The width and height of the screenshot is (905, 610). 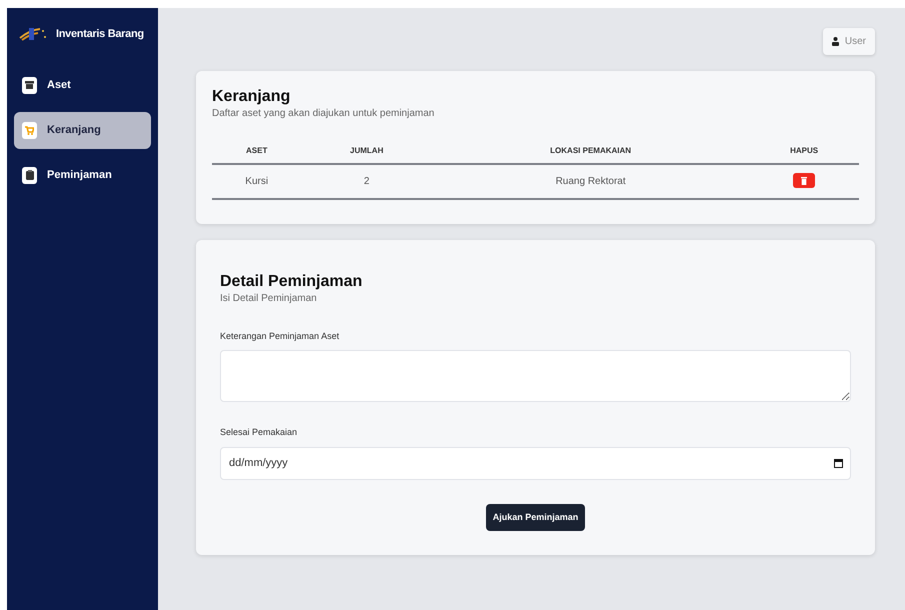 What do you see at coordinates (324, 114) in the screenshot?
I see `card-subtitle: Daftar aset yang akan diajukan untuk peminjaman` at bounding box center [324, 114].